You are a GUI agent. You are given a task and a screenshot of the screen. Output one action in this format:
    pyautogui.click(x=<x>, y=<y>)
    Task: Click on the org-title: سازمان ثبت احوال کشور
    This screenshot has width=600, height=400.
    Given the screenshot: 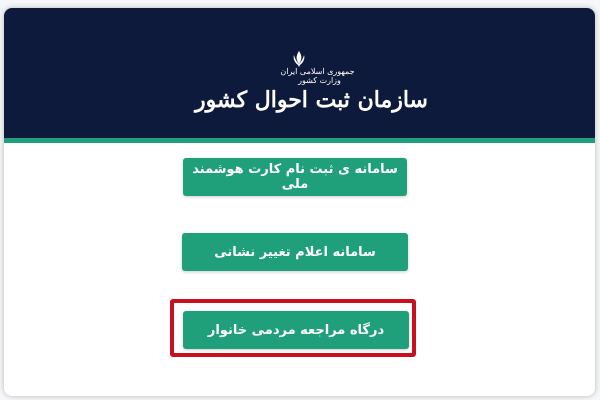 What is the action you would take?
    pyautogui.click(x=311, y=99)
    